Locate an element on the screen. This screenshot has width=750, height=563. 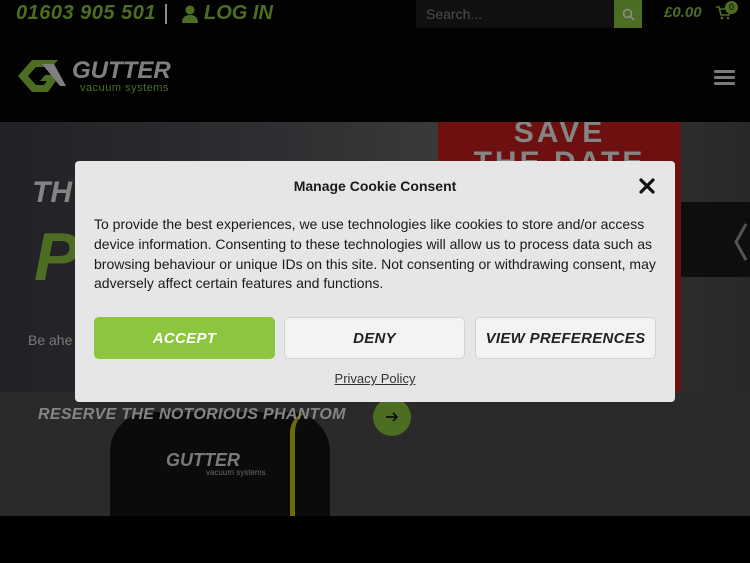
deny-button: DENY is located at coordinates (374, 338).